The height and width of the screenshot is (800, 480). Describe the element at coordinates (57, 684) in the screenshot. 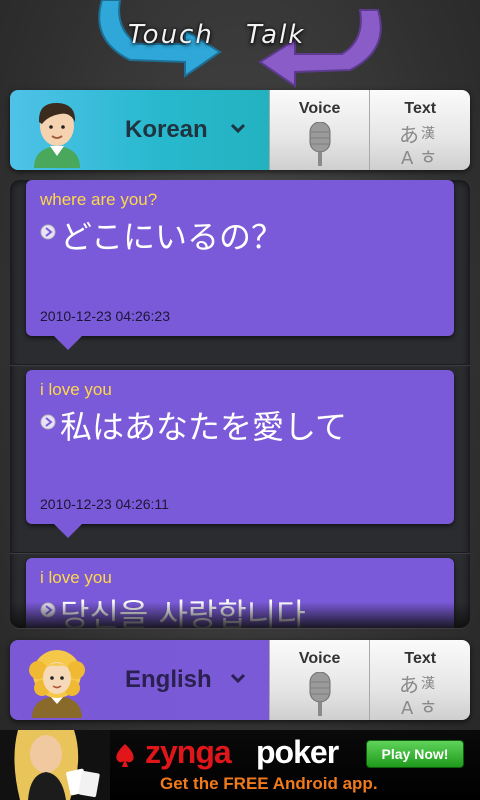

I see `female-avatar-icon` at that location.